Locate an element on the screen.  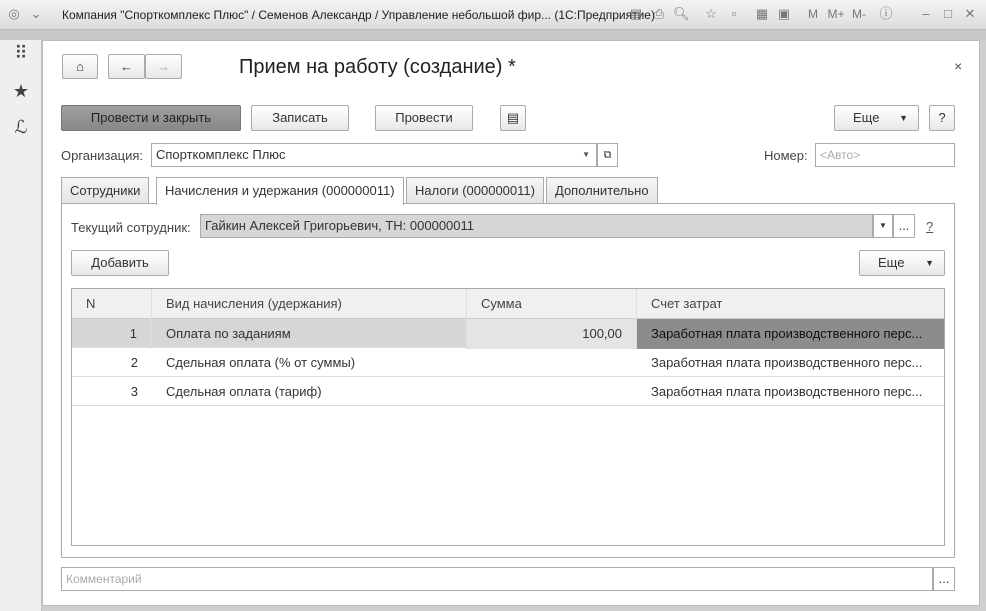
print-icon: ⎙ is located at coordinates (659, 14).